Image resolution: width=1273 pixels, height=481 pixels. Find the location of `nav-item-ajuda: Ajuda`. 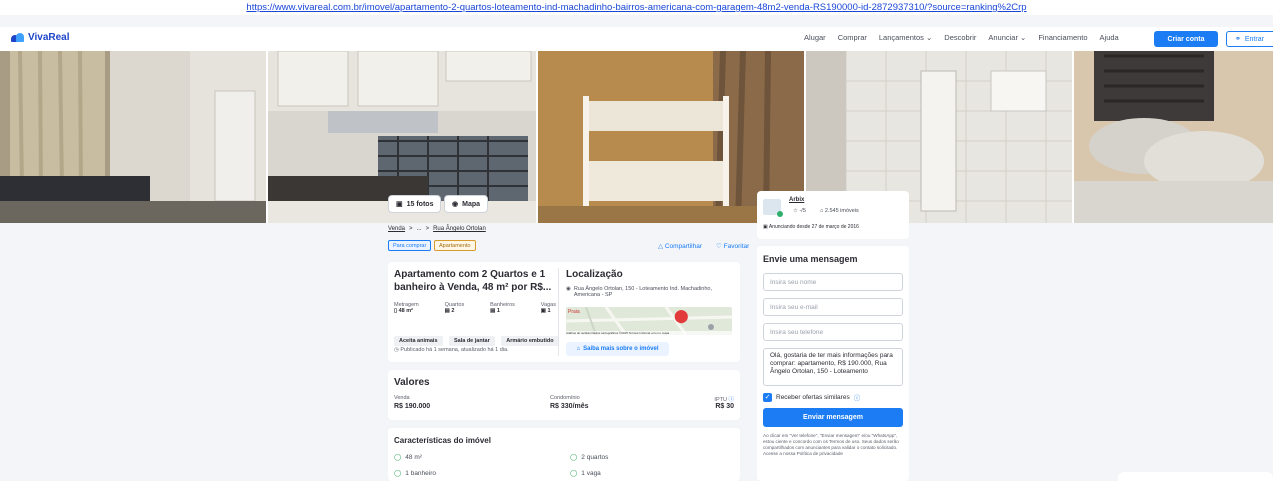

nav-item-ajuda: Ajuda is located at coordinates (1109, 37).